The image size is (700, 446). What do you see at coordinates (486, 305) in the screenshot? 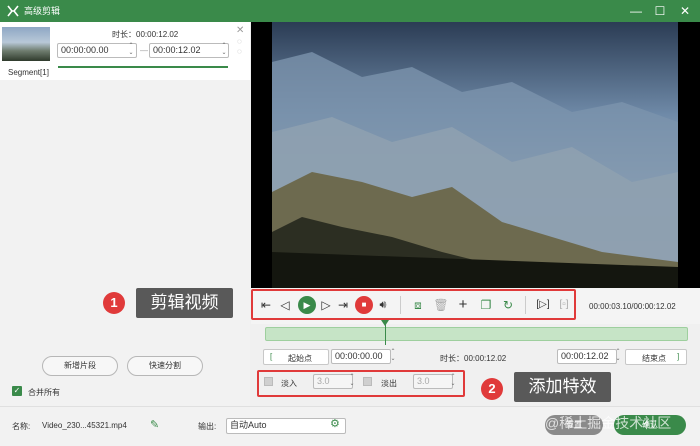
I see `copy-icon: ❐` at bounding box center [486, 305].